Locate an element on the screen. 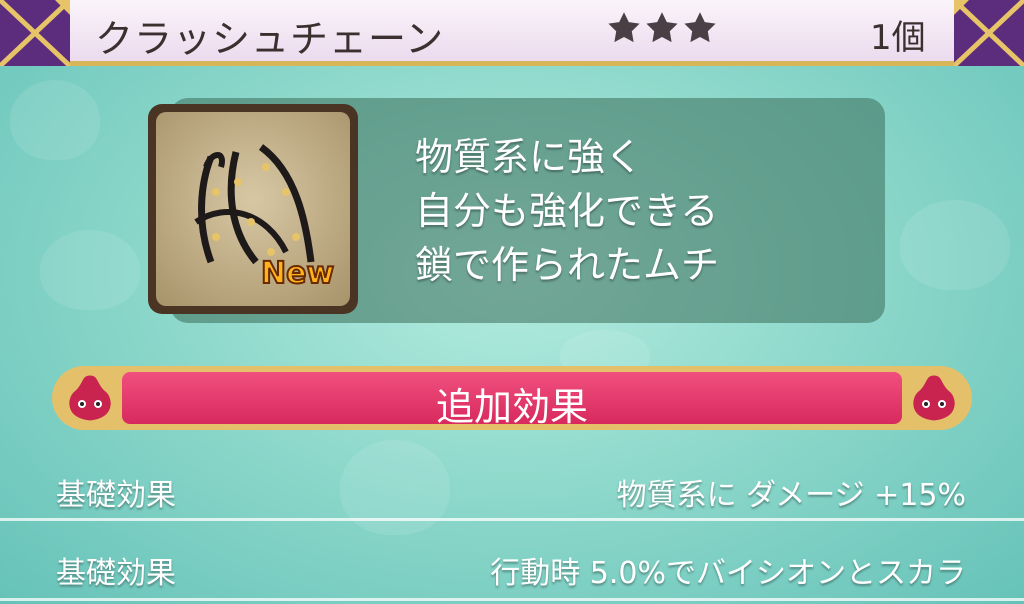 The width and height of the screenshot is (1024, 604). description-line: 鎖で作られたムチ is located at coordinates (567, 265).